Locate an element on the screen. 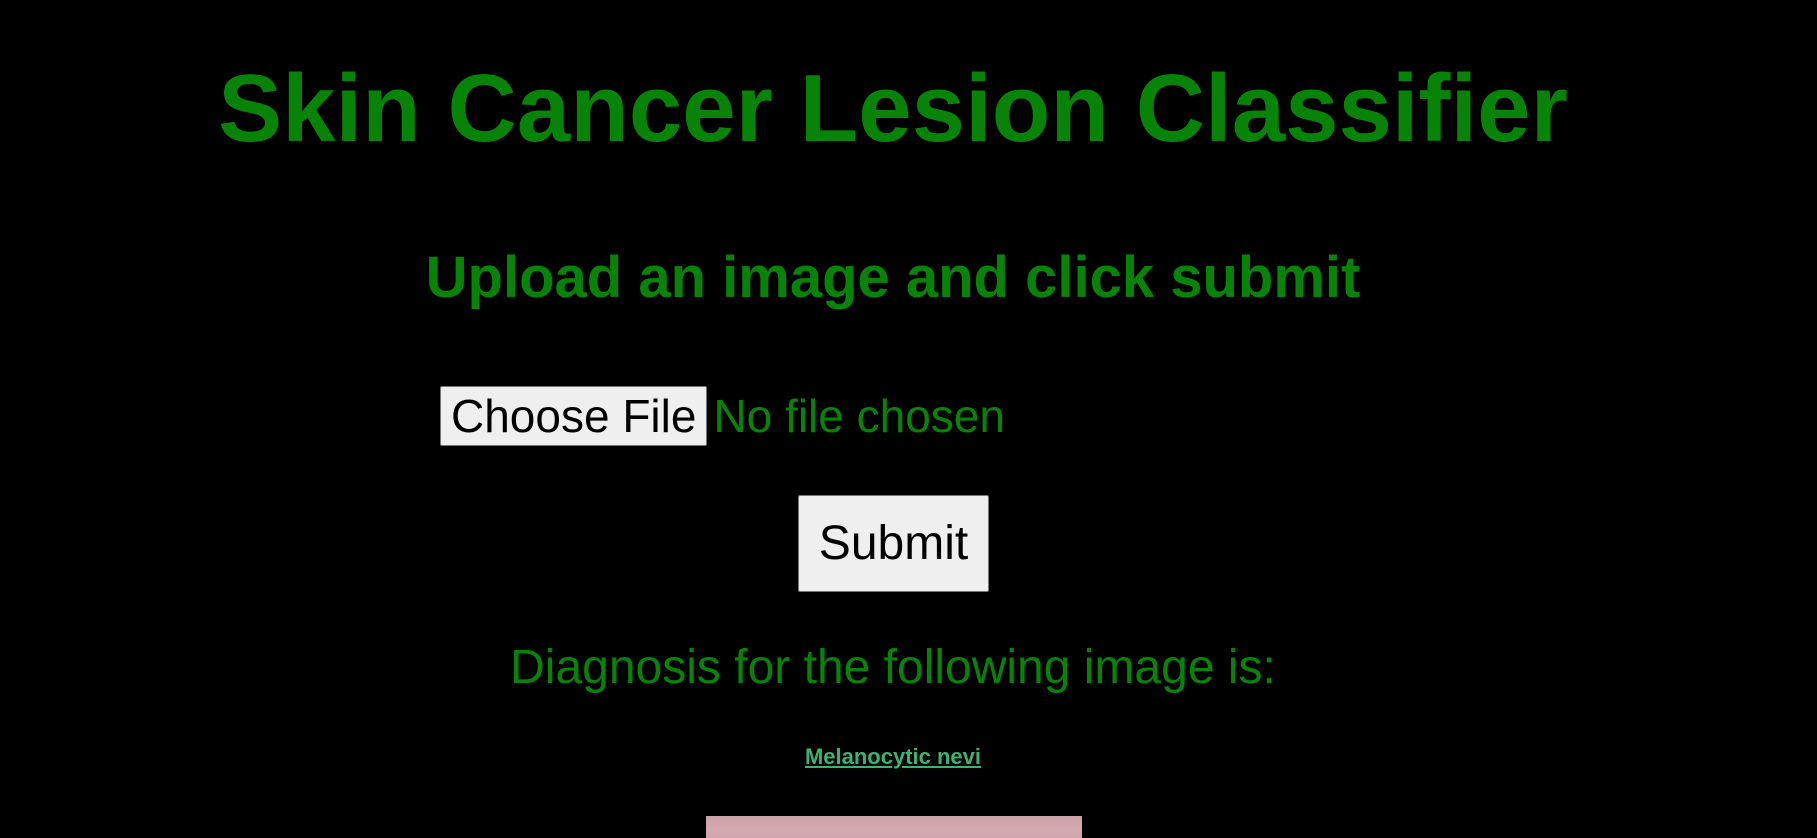  file-input: Choose File No file chosen is located at coordinates (722, 416).